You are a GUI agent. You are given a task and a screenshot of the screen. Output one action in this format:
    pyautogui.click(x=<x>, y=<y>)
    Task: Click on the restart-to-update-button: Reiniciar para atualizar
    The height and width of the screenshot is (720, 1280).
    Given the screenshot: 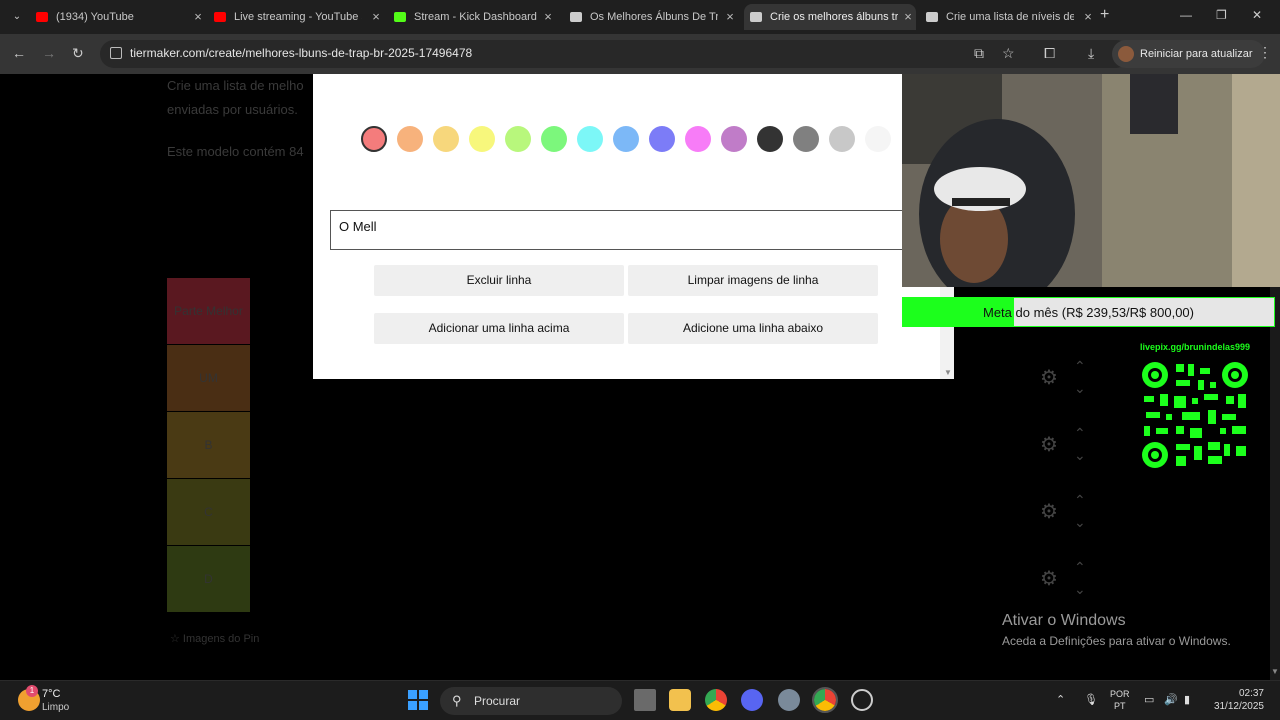 What is the action you would take?
    pyautogui.click(x=1188, y=54)
    